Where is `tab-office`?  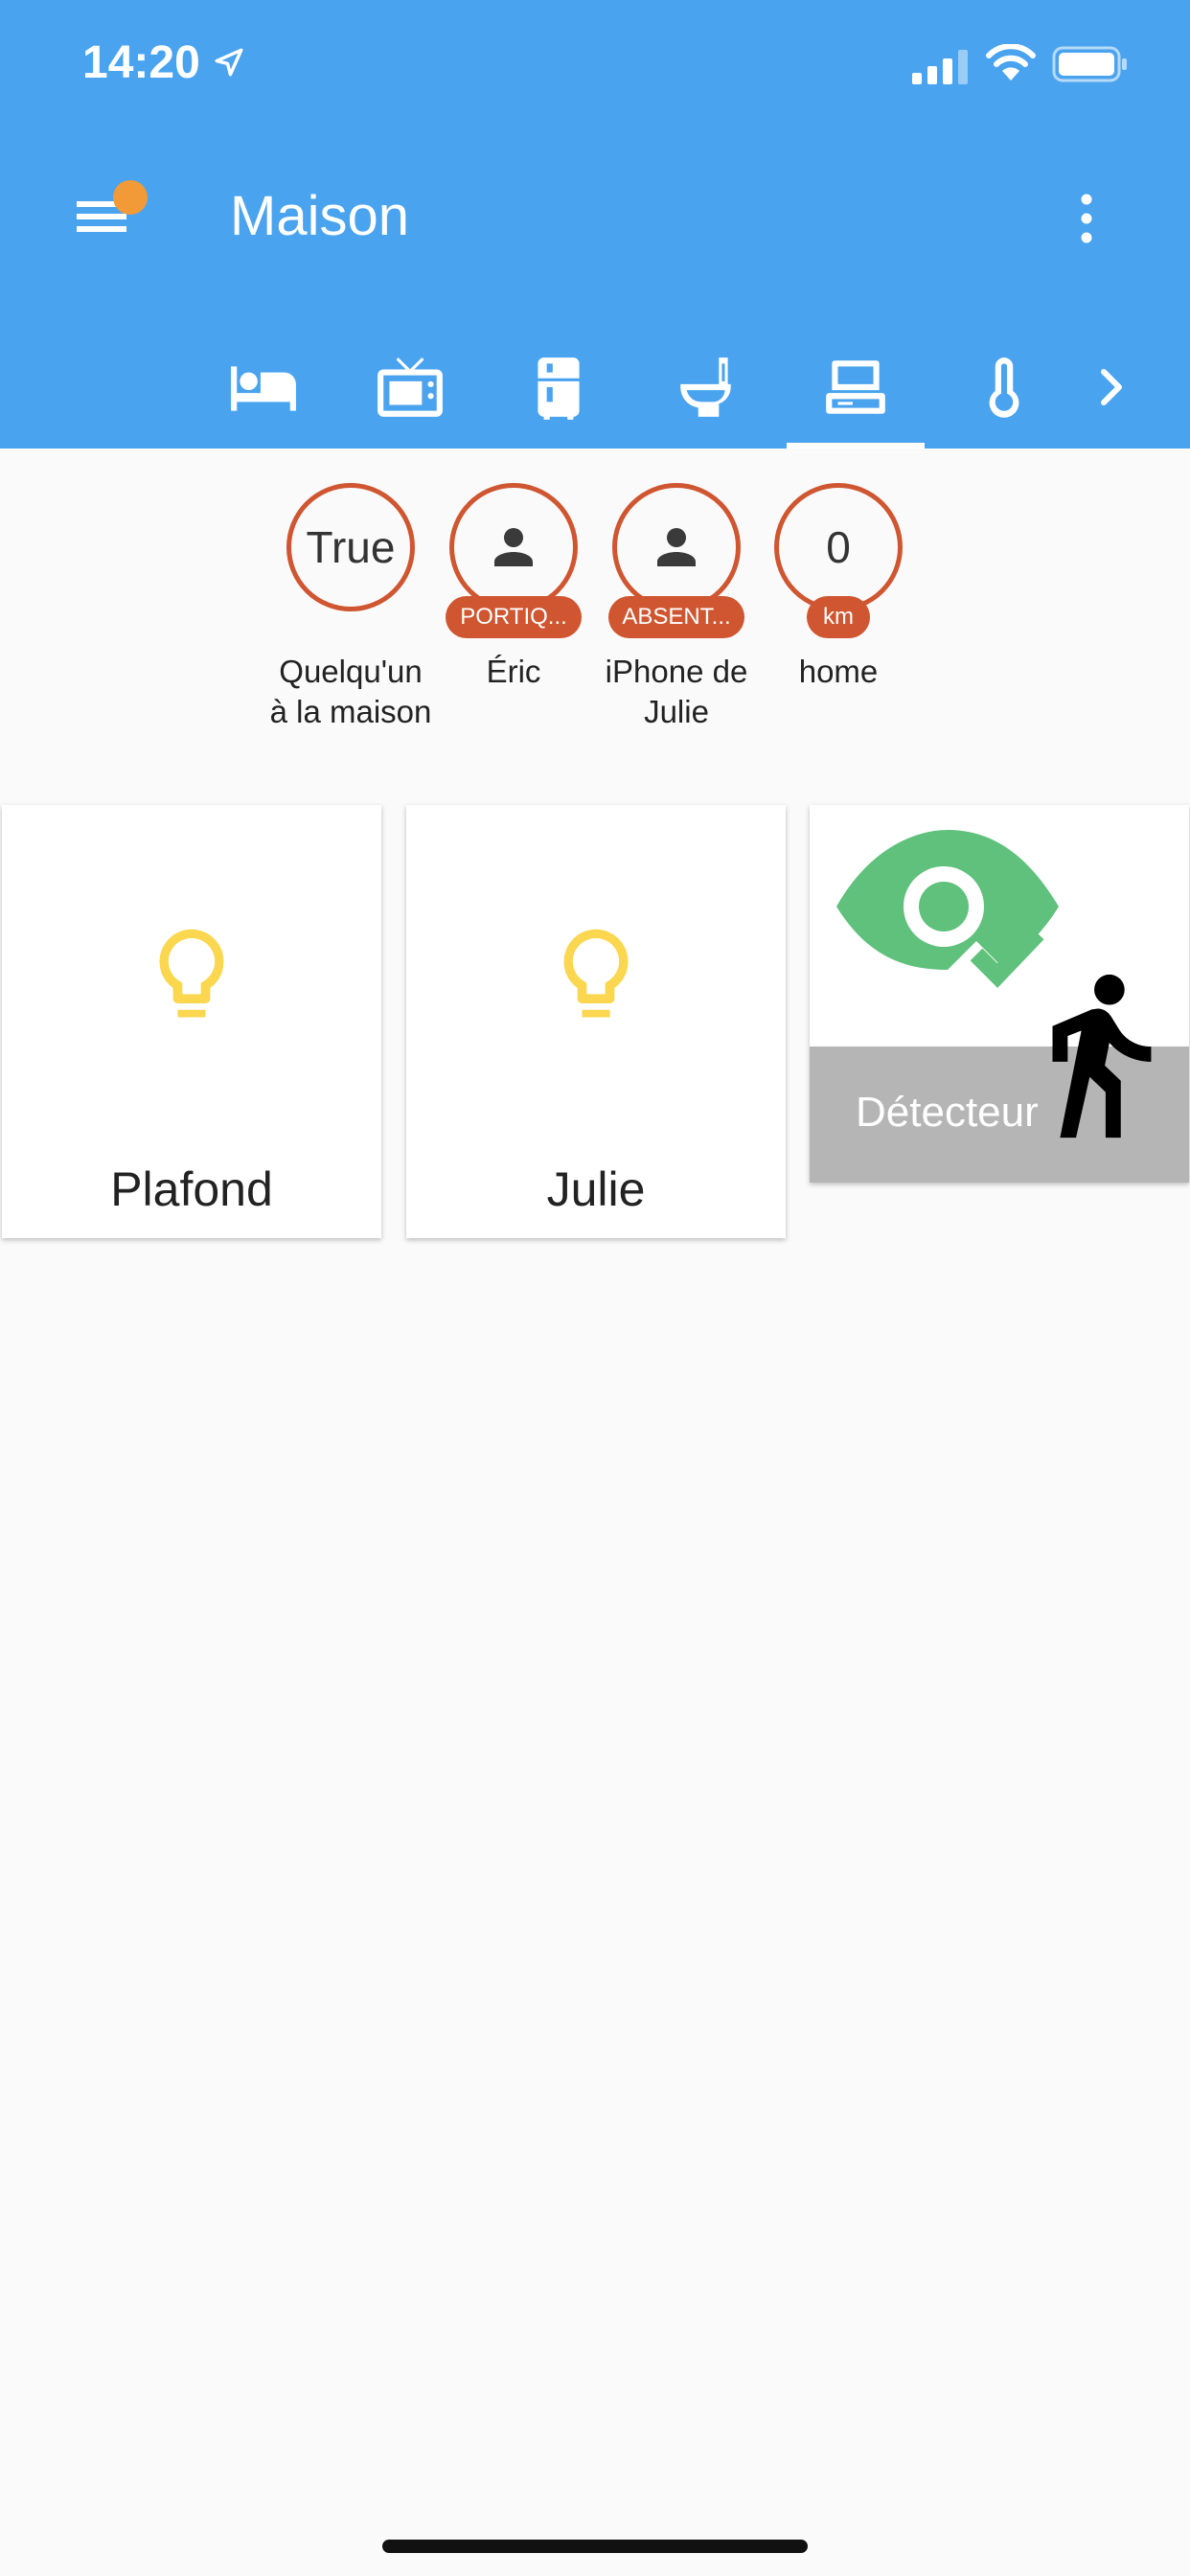 tab-office is located at coordinates (856, 387).